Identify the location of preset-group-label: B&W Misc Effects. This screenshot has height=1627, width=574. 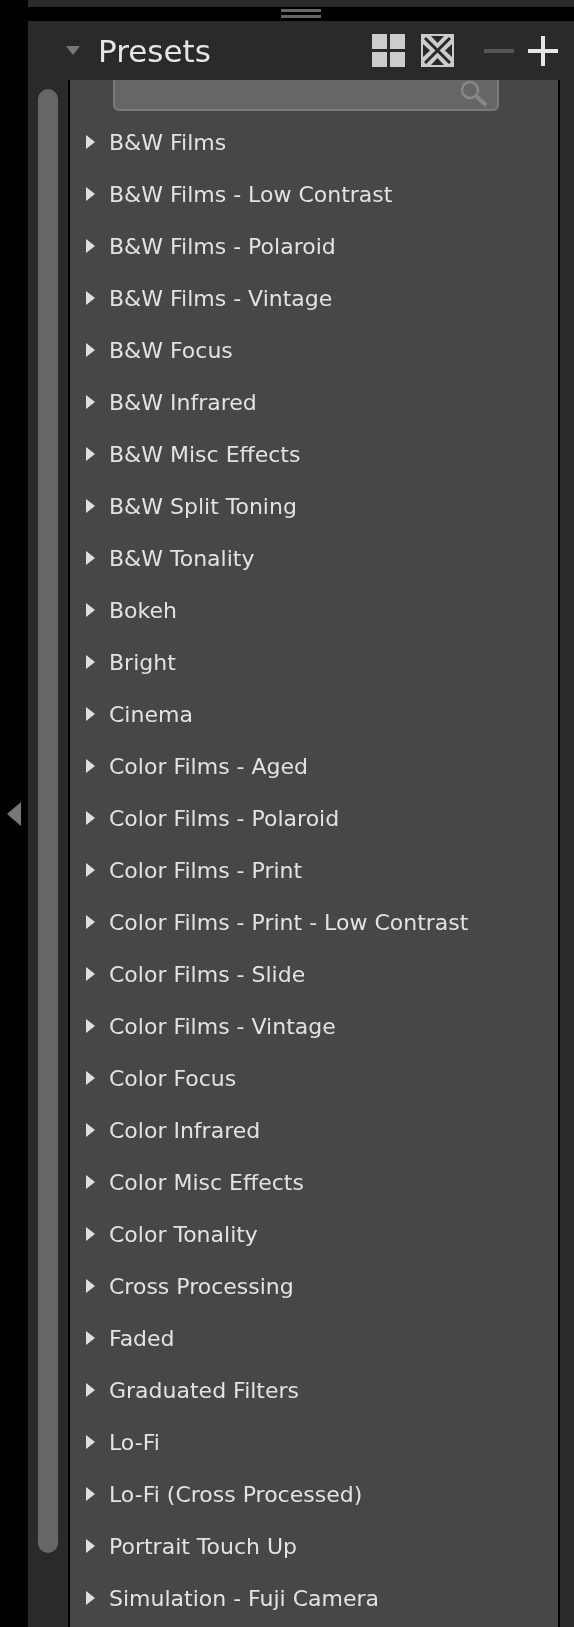
(205, 454).